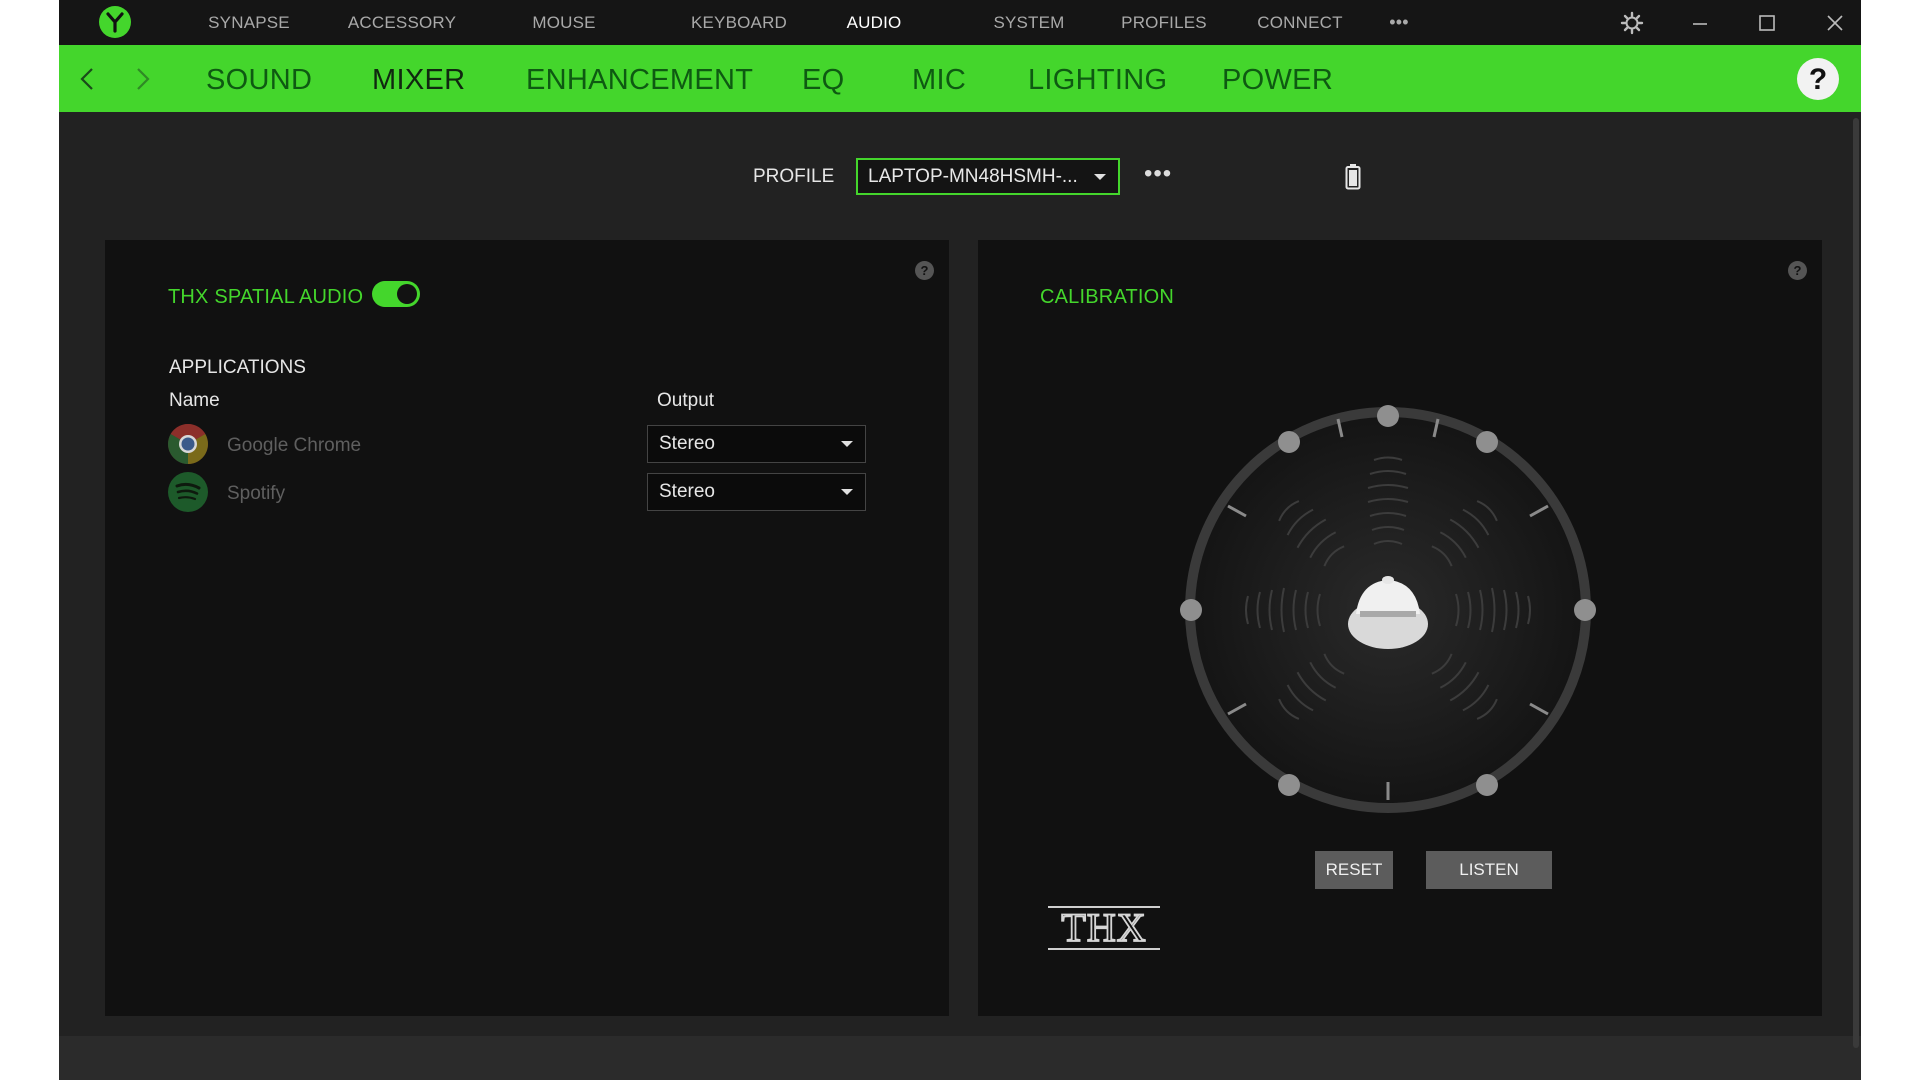  What do you see at coordinates (823, 78) in the screenshot?
I see `tab-eq: EQ` at bounding box center [823, 78].